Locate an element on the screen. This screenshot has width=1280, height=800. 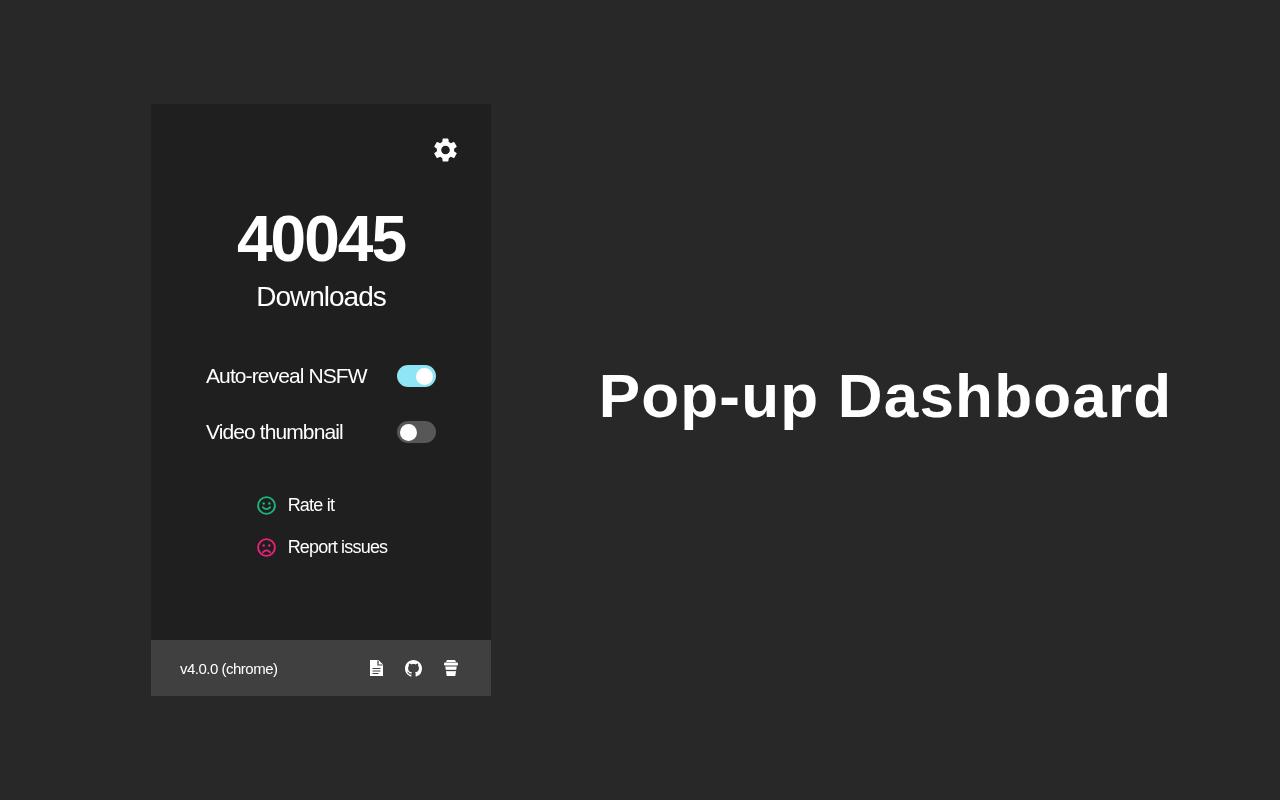
toggle-label: Auto-reveal NSFW is located at coordinates (286, 376).